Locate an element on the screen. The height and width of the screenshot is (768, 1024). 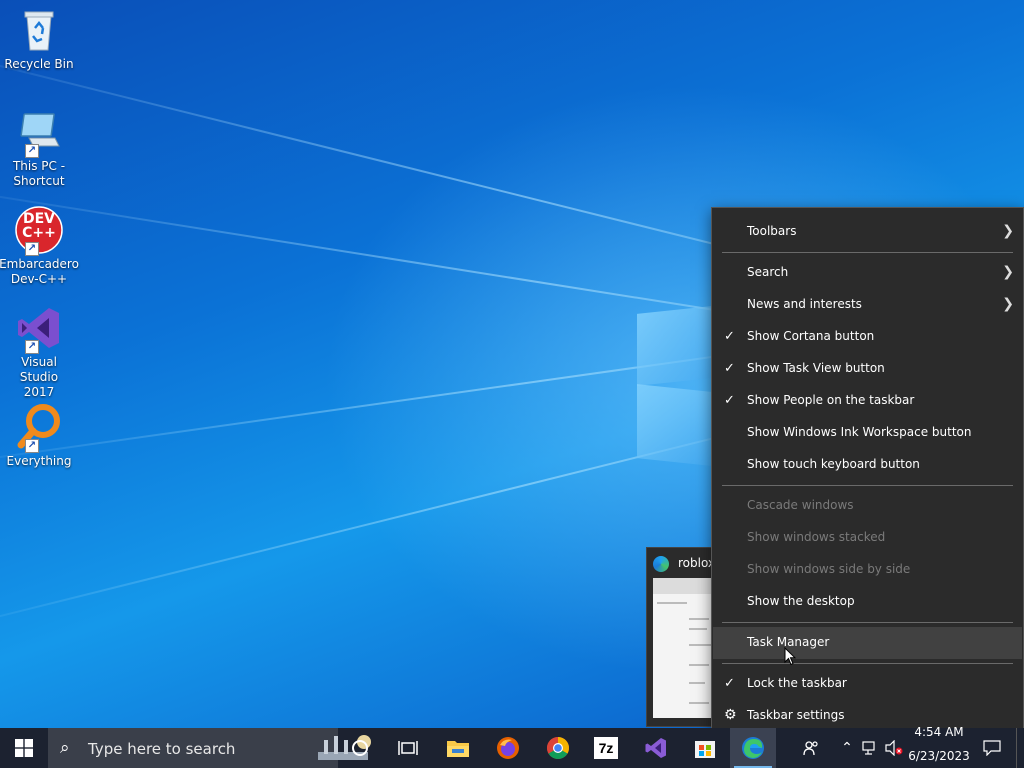
desktop-icon-label: This PC - Shortcut is located at coordinates (39, 173).